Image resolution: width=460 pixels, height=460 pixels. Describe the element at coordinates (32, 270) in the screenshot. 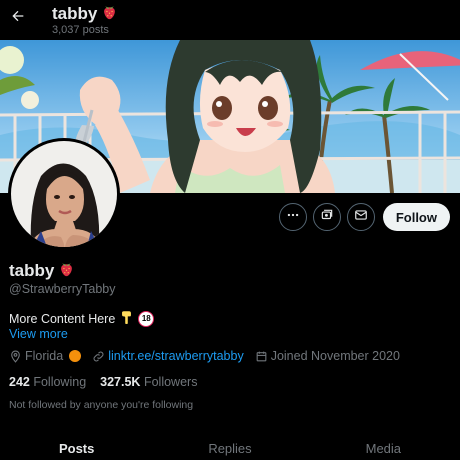

I see `display-name-text: tabby` at that location.